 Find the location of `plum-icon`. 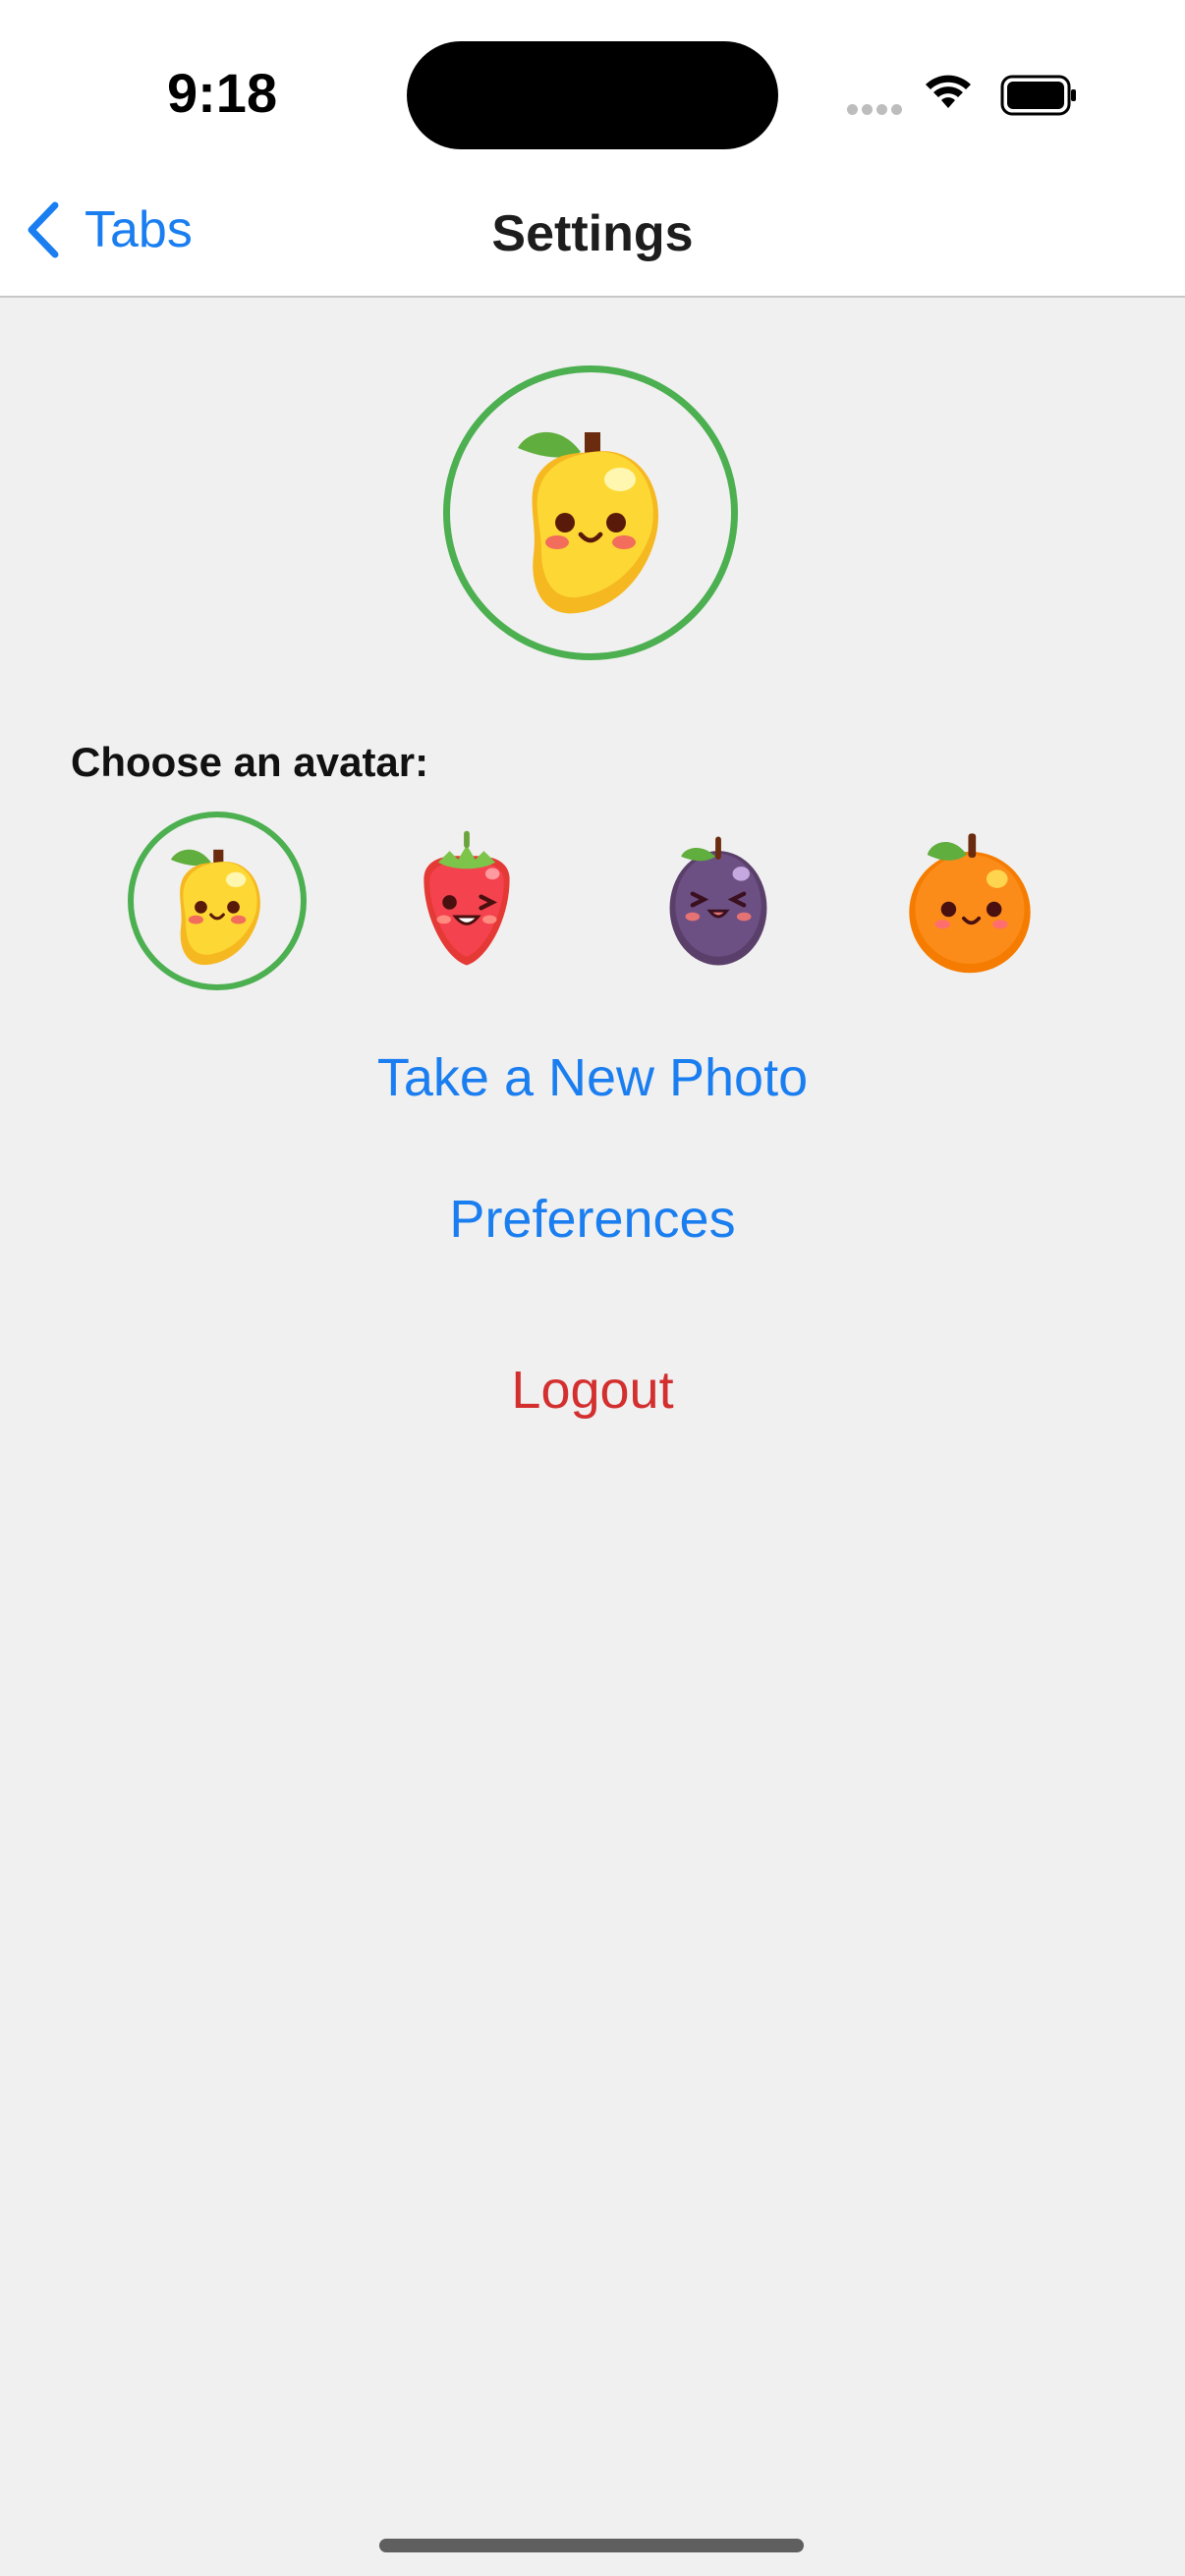

plum-icon is located at coordinates (719, 901).